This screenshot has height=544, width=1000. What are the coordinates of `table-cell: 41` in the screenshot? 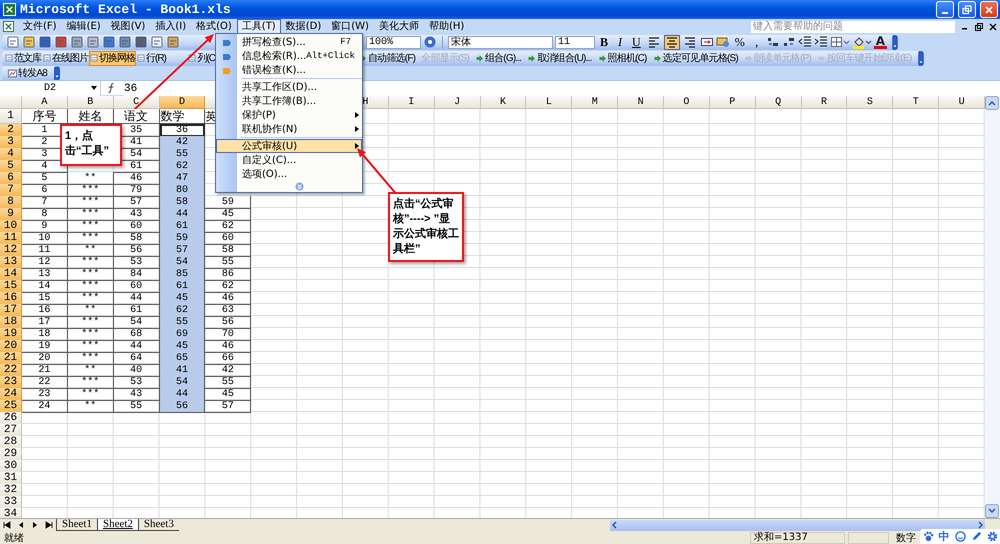 It's located at (183, 370).